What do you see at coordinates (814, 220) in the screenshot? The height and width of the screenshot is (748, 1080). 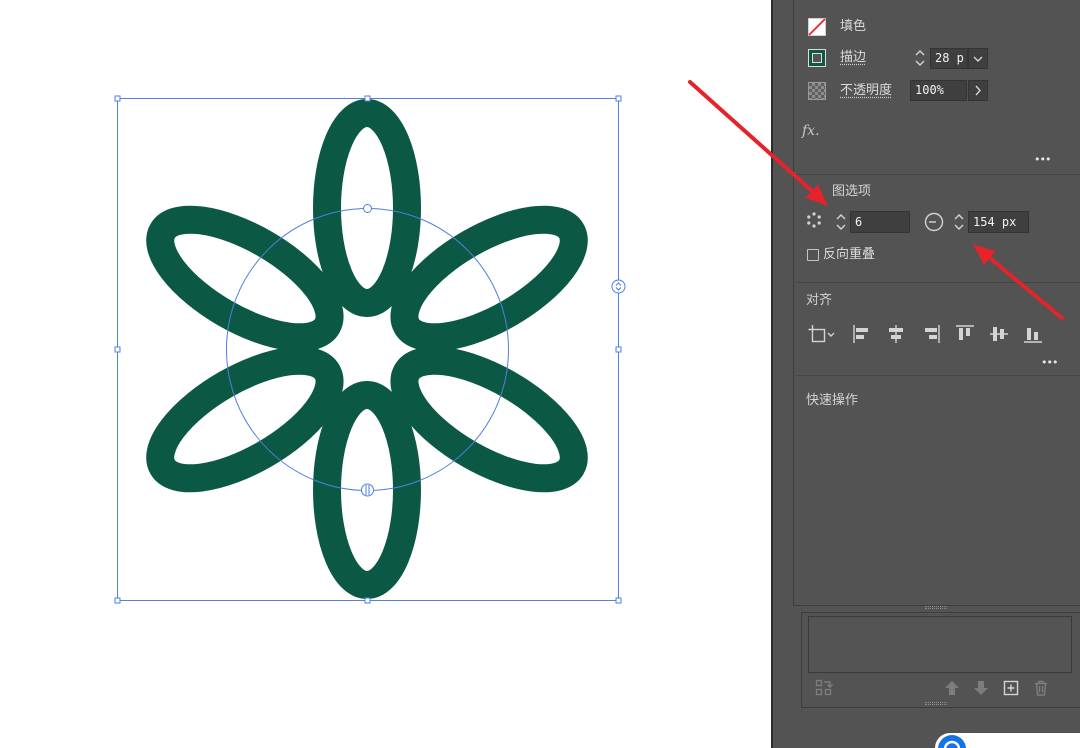 I see `radial-instances-icon` at bounding box center [814, 220].